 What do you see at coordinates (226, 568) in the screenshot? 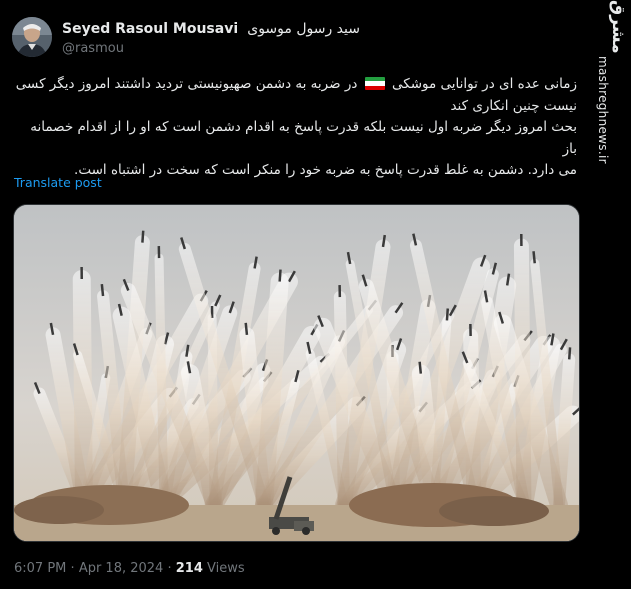
I see `views-label: Views` at bounding box center [226, 568].